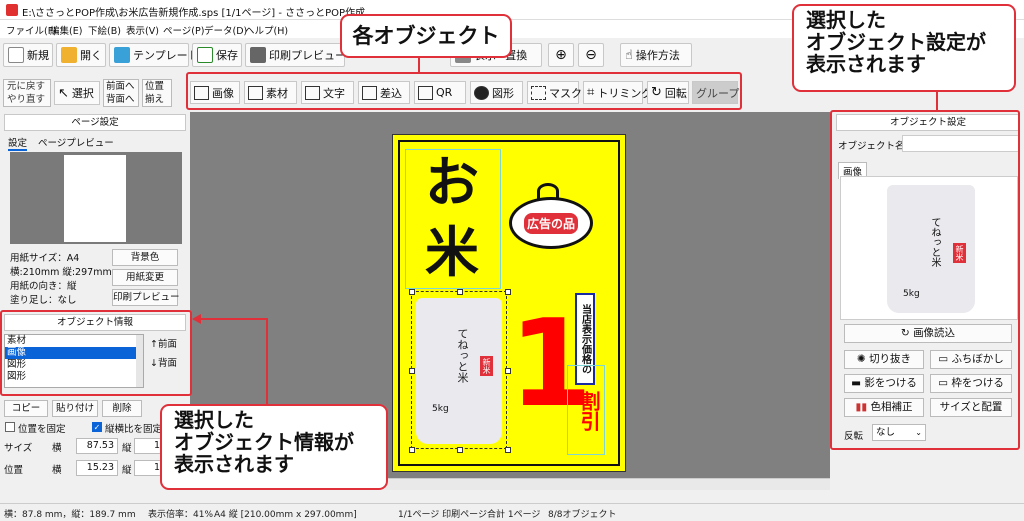 The image size is (1024, 521). I want to click on selected-image-object: てねっと米 新米 5kg, so click(460, 371).